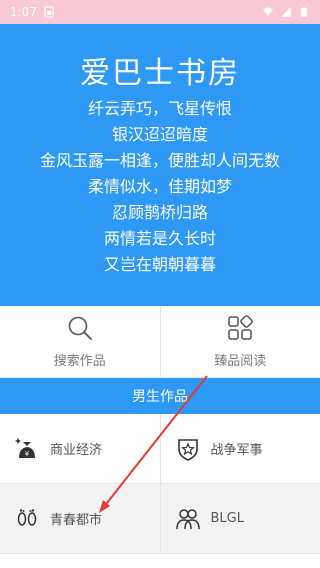 This screenshot has width=320, height=568. I want to click on footprints-icon, so click(27, 519).